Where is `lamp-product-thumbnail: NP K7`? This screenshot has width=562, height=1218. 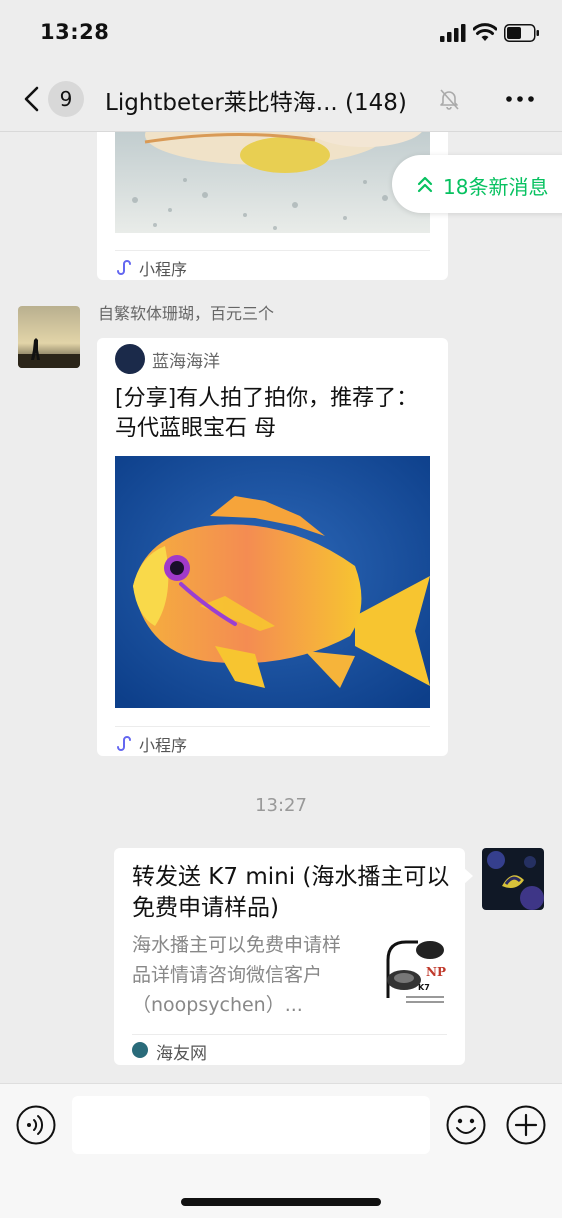
lamp-product-thumbnail: NP K7 is located at coordinates (412, 970).